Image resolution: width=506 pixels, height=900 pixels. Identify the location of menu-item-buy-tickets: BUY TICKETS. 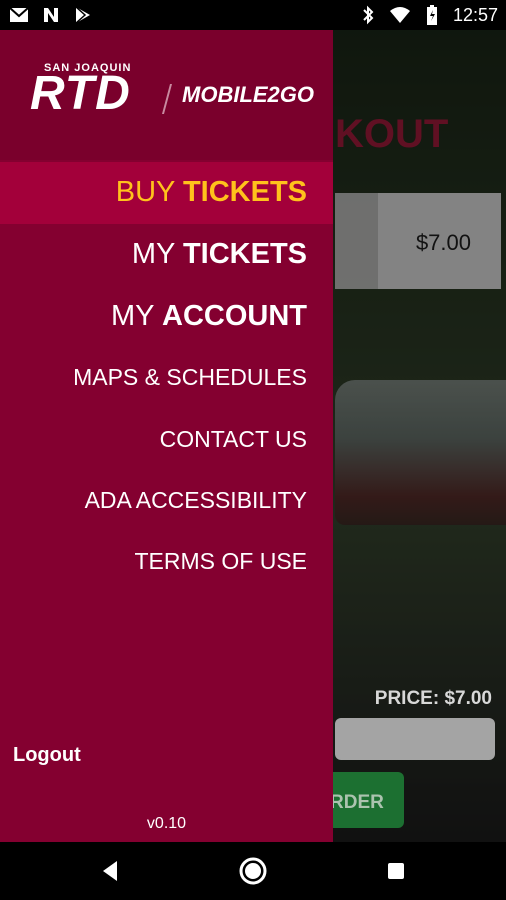
(211, 192).